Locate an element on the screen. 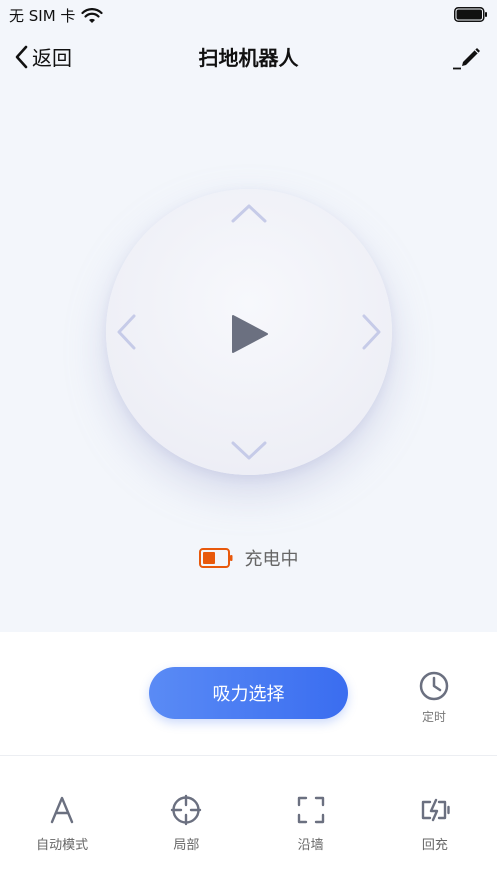 The width and height of the screenshot is (497, 883). arrow-right-icon is located at coordinates (372, 332).